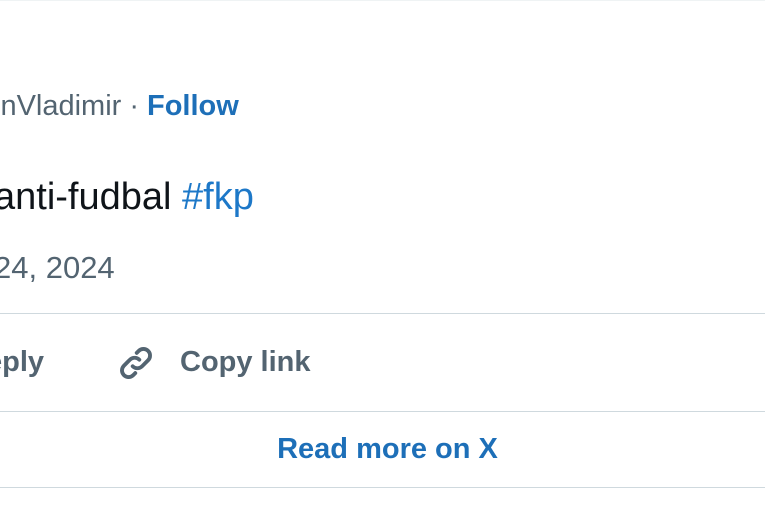 The image size is (765, 510). I want to click on read-more-on-x-link: Read more on X, so click(382, 449).